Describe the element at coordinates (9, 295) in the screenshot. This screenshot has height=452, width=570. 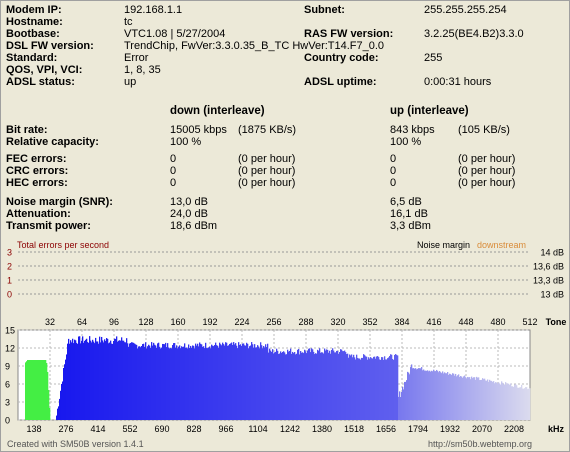
I see `errors-y-left-tick: 0` at that location.